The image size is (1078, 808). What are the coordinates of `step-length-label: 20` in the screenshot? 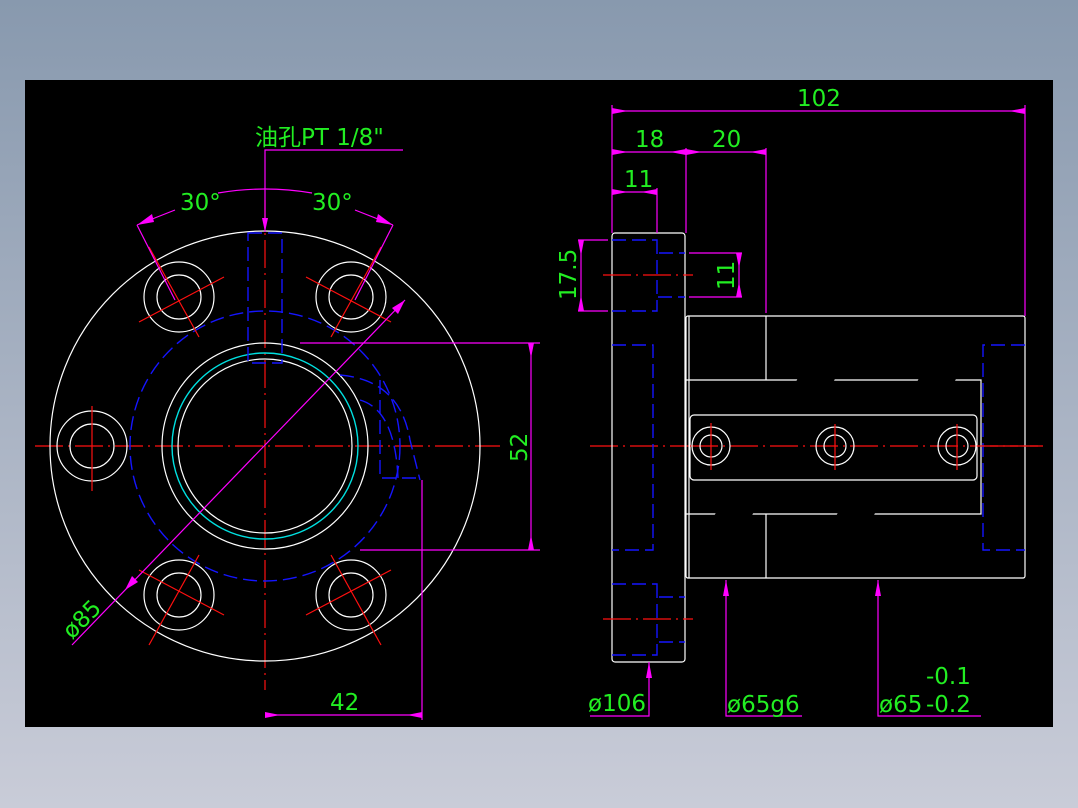 It's located at (726, 140).